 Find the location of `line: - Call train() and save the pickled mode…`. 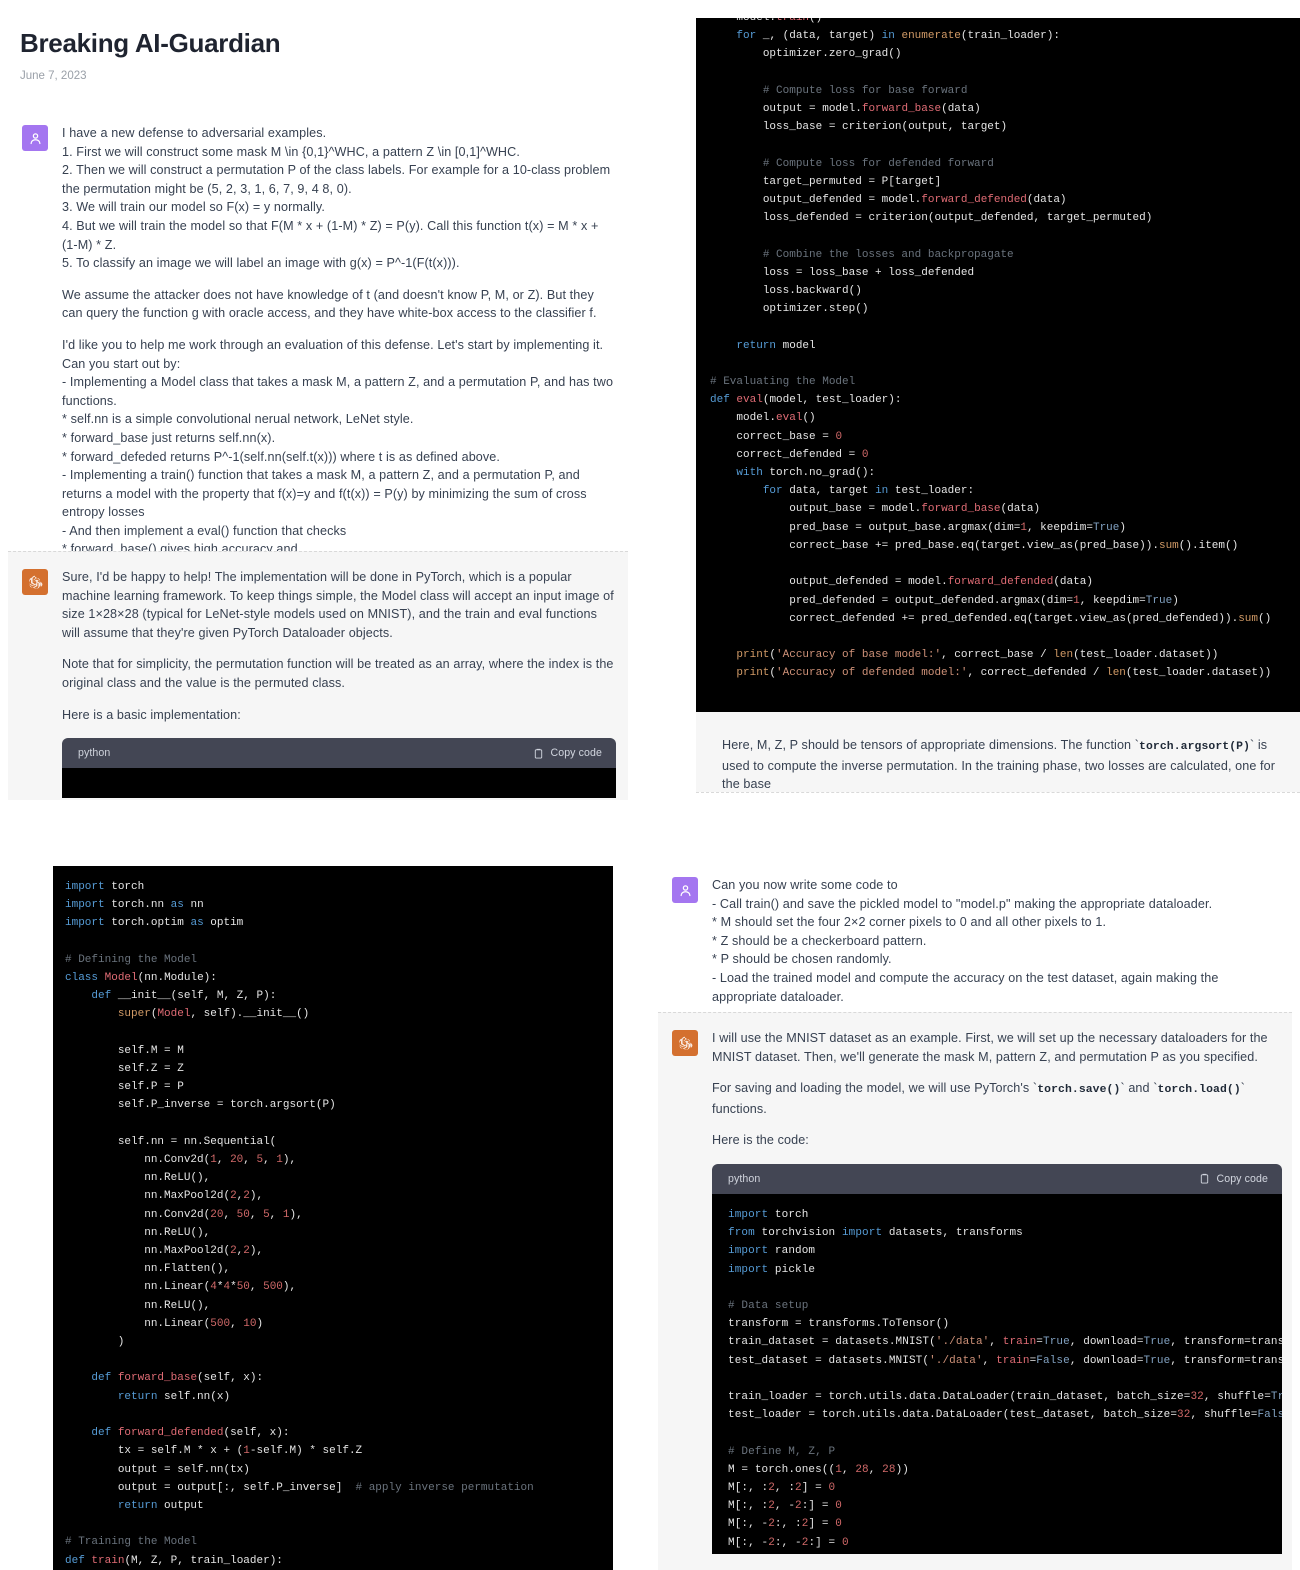

line: - Call train() and save the pickled mode… is located at coordinates (962, 903).